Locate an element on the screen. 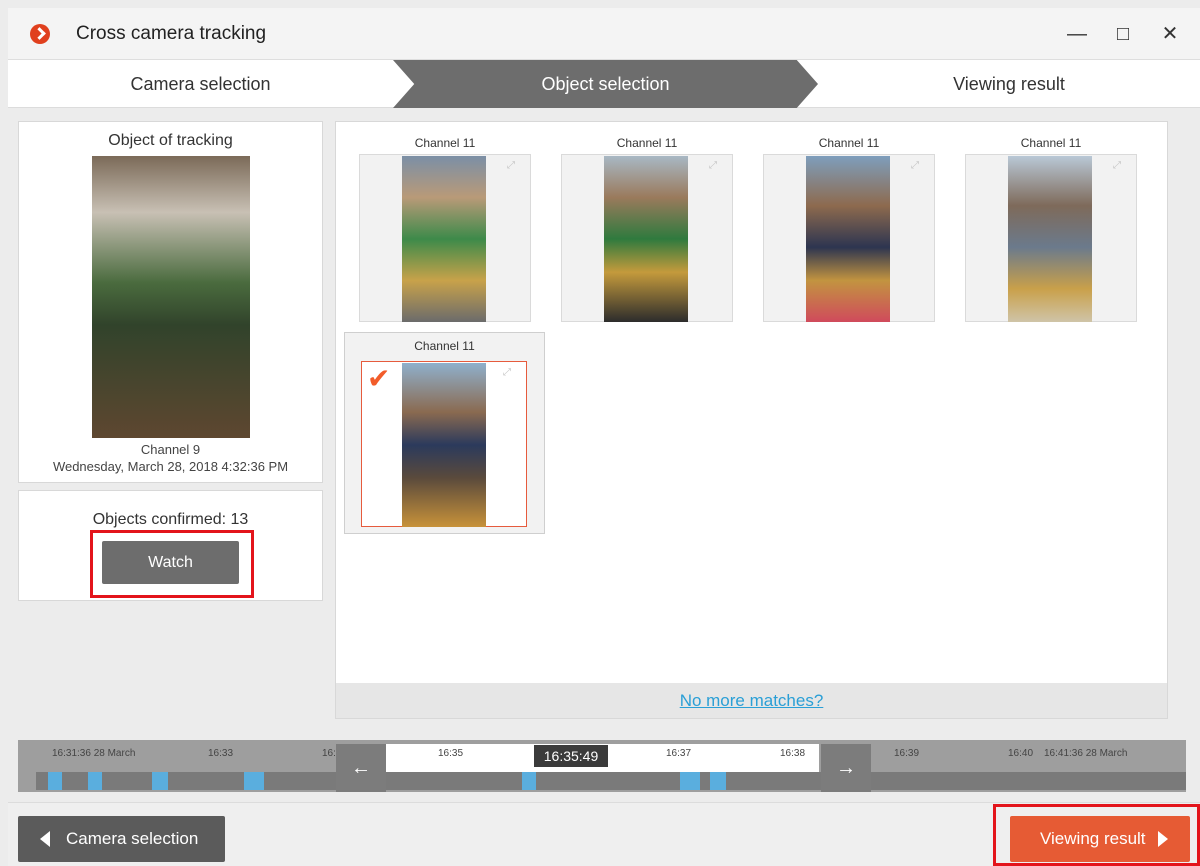 This screenshot has height=866, width=1200. no-more-matches-link: No more matches? is located at coordinates (752, 700).